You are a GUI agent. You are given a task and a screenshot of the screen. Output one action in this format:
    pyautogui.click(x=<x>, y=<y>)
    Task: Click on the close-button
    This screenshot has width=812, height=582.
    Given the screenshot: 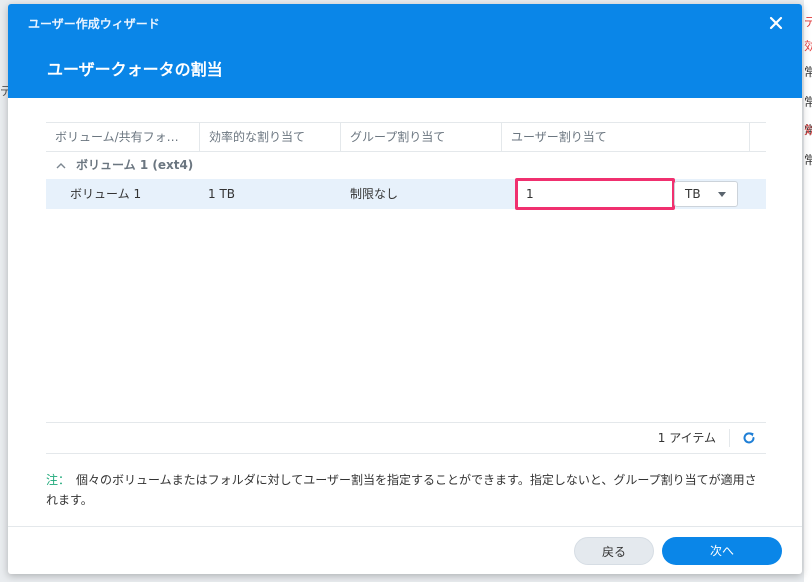 What is the action you would take?
    pyautogui.click(x=776, y=23)
    